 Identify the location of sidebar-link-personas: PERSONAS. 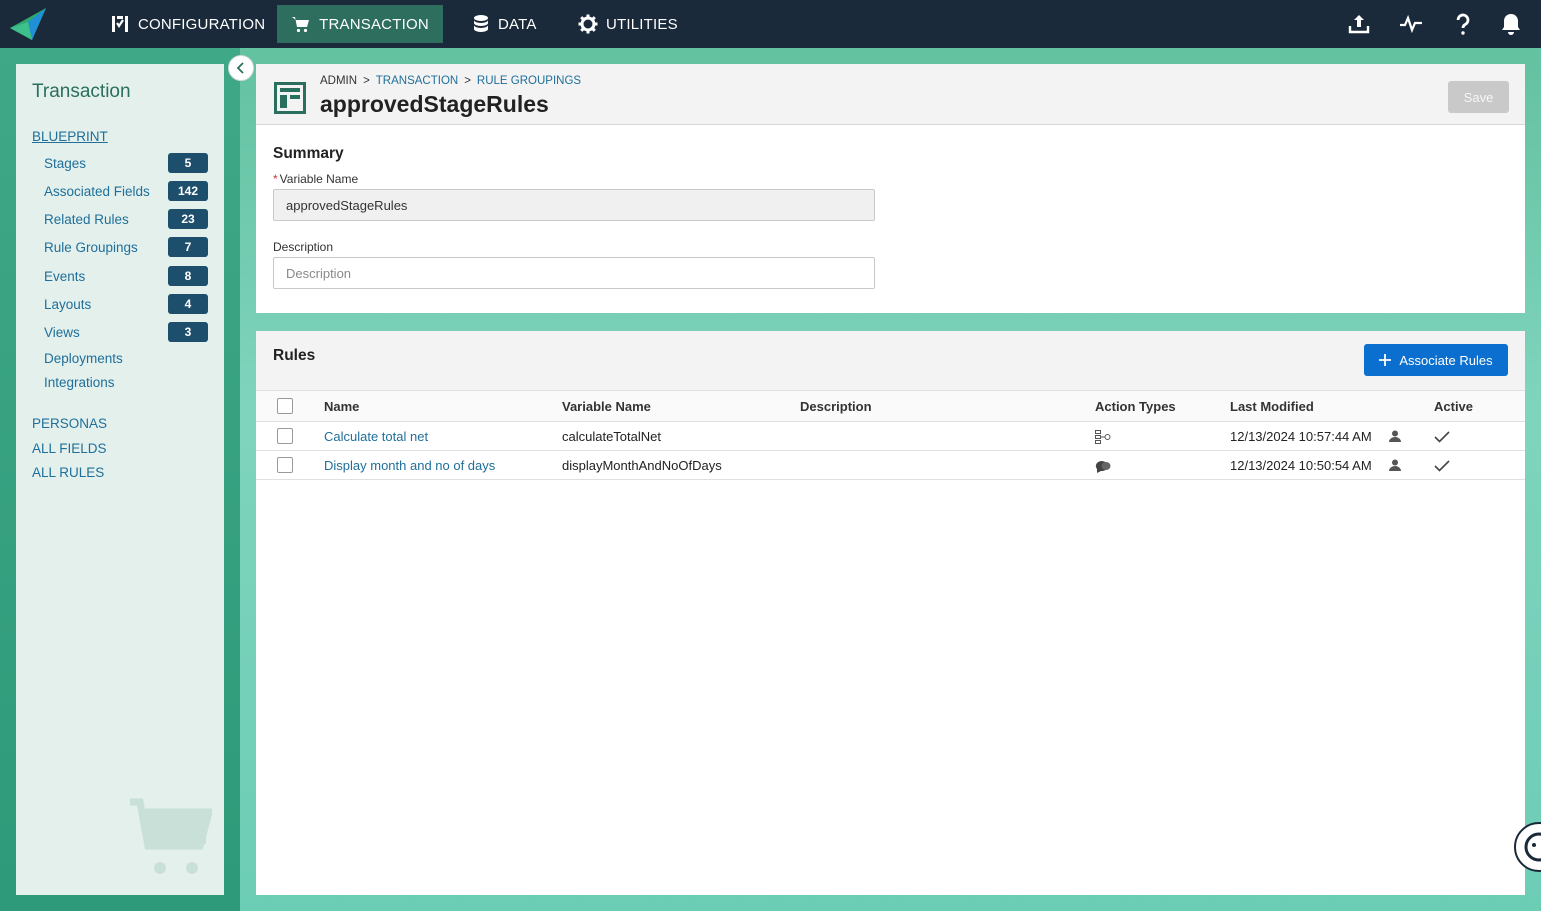
(69, 423).